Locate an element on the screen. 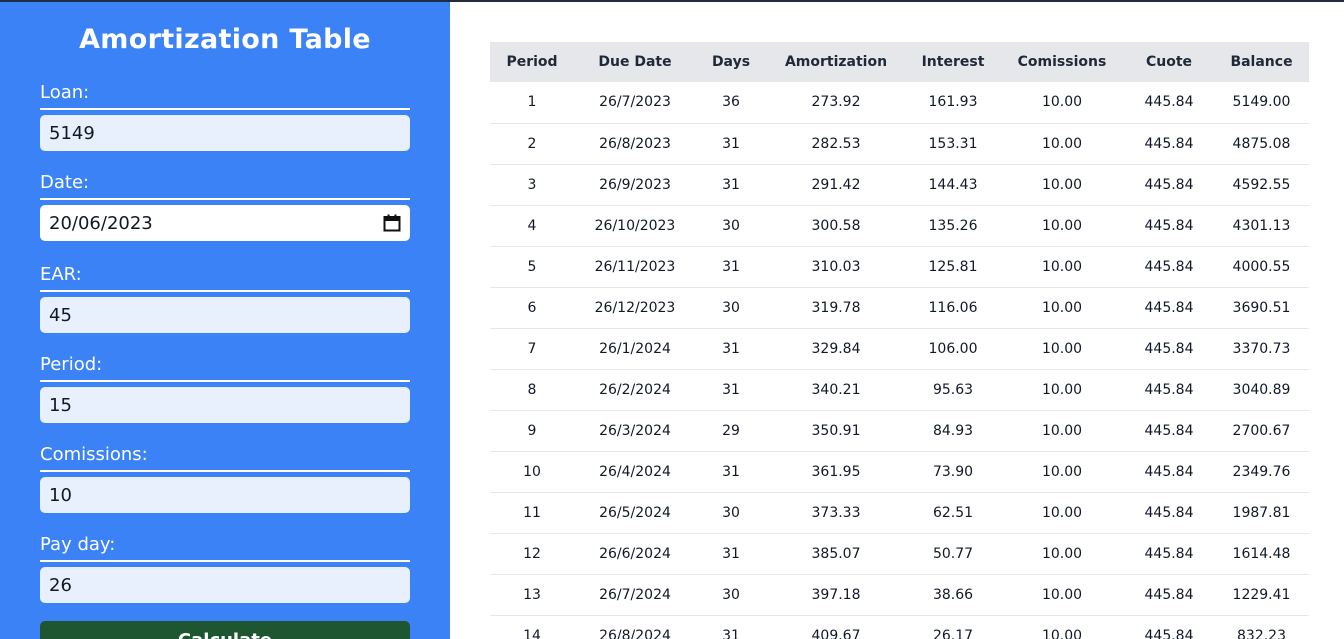  cell-interest: 116.06 is located at coordinates (953, 308).